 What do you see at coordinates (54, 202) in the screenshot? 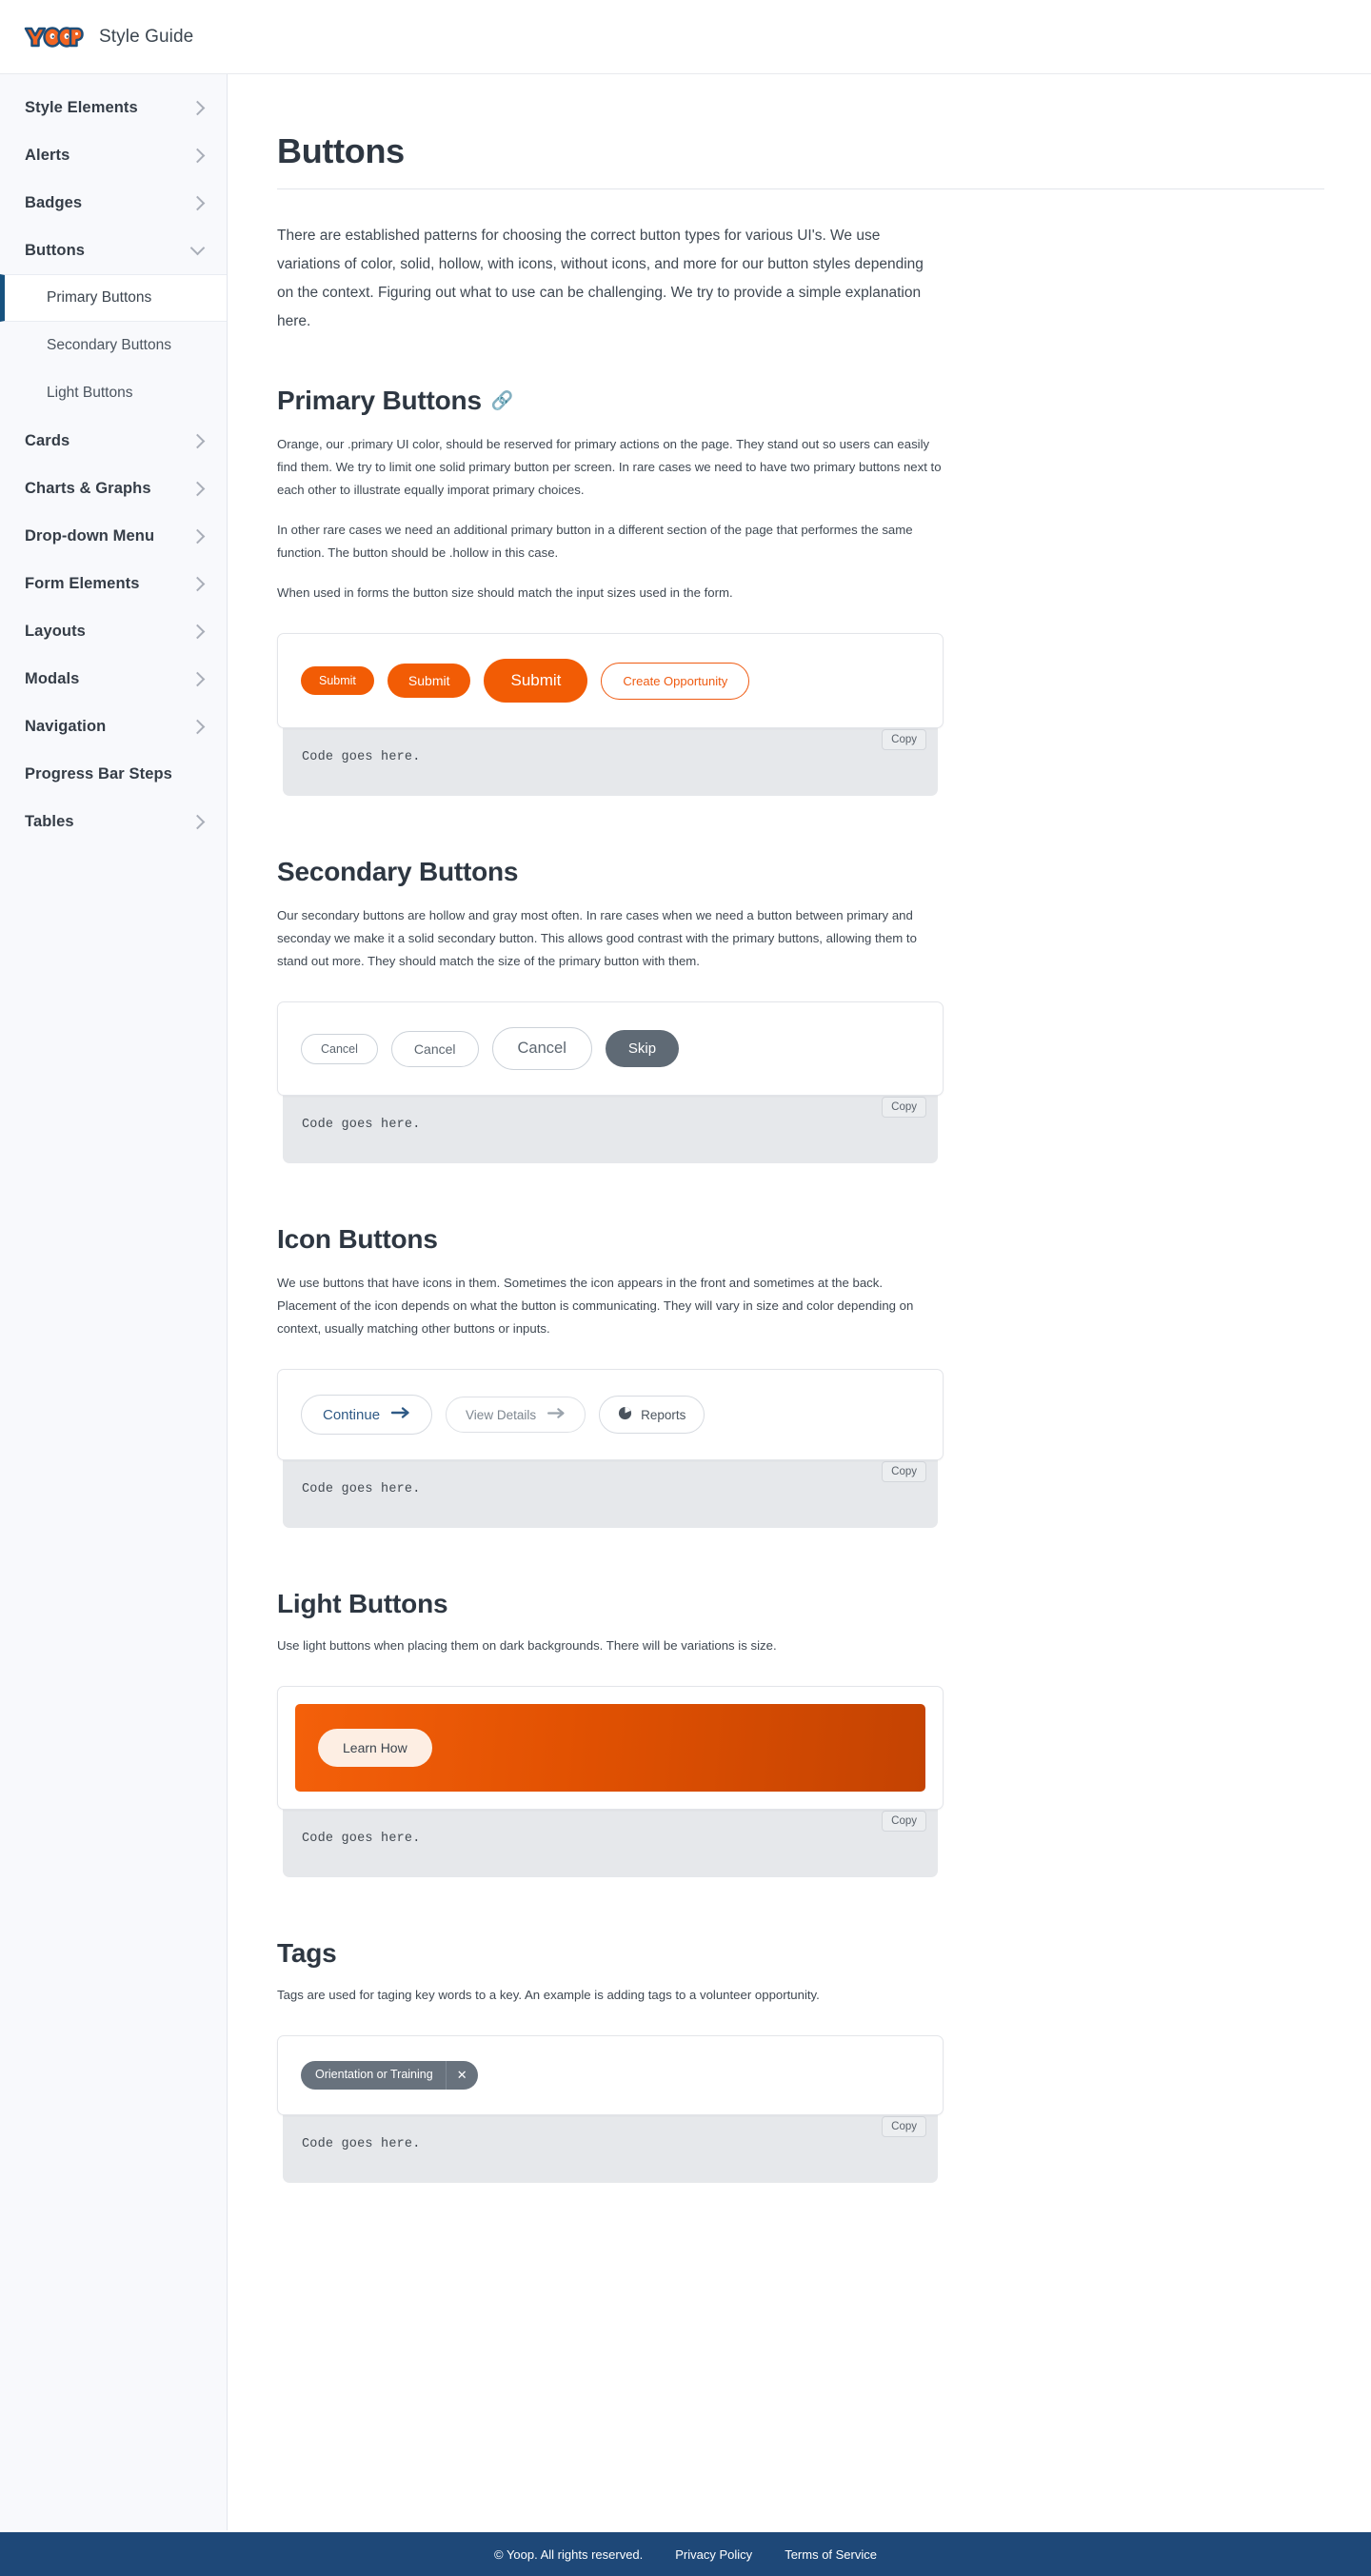
I see `sidebar-item-label: Badges` at bounding box center [54, 202].